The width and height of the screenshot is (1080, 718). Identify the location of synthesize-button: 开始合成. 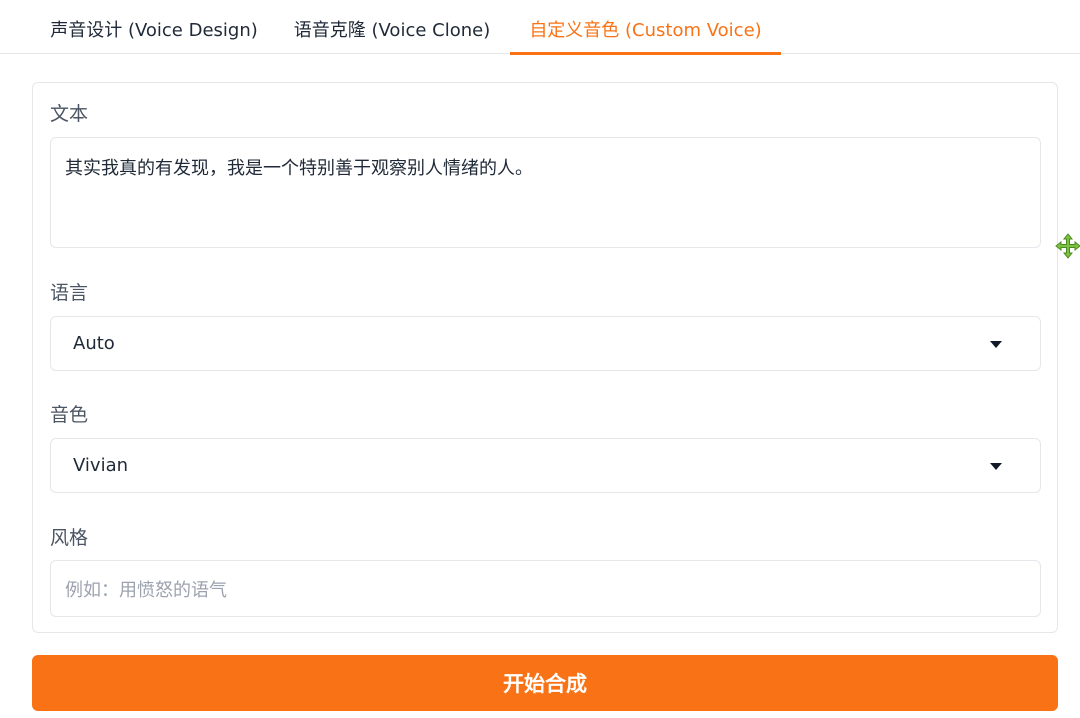
(545, 683).